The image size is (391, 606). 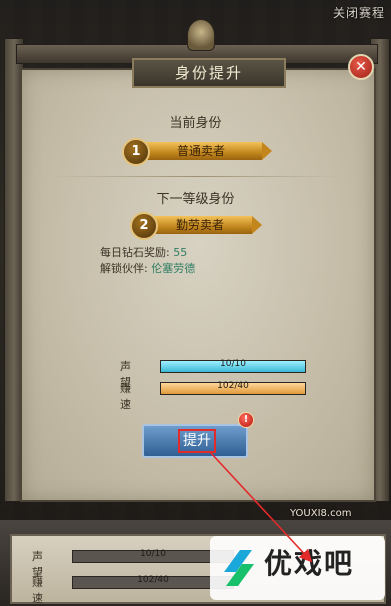 What do you see at coordinates (195, 123) in the screenshot?
I see `current-rank-heading: 当前身份` at bounding box center [195, 123].